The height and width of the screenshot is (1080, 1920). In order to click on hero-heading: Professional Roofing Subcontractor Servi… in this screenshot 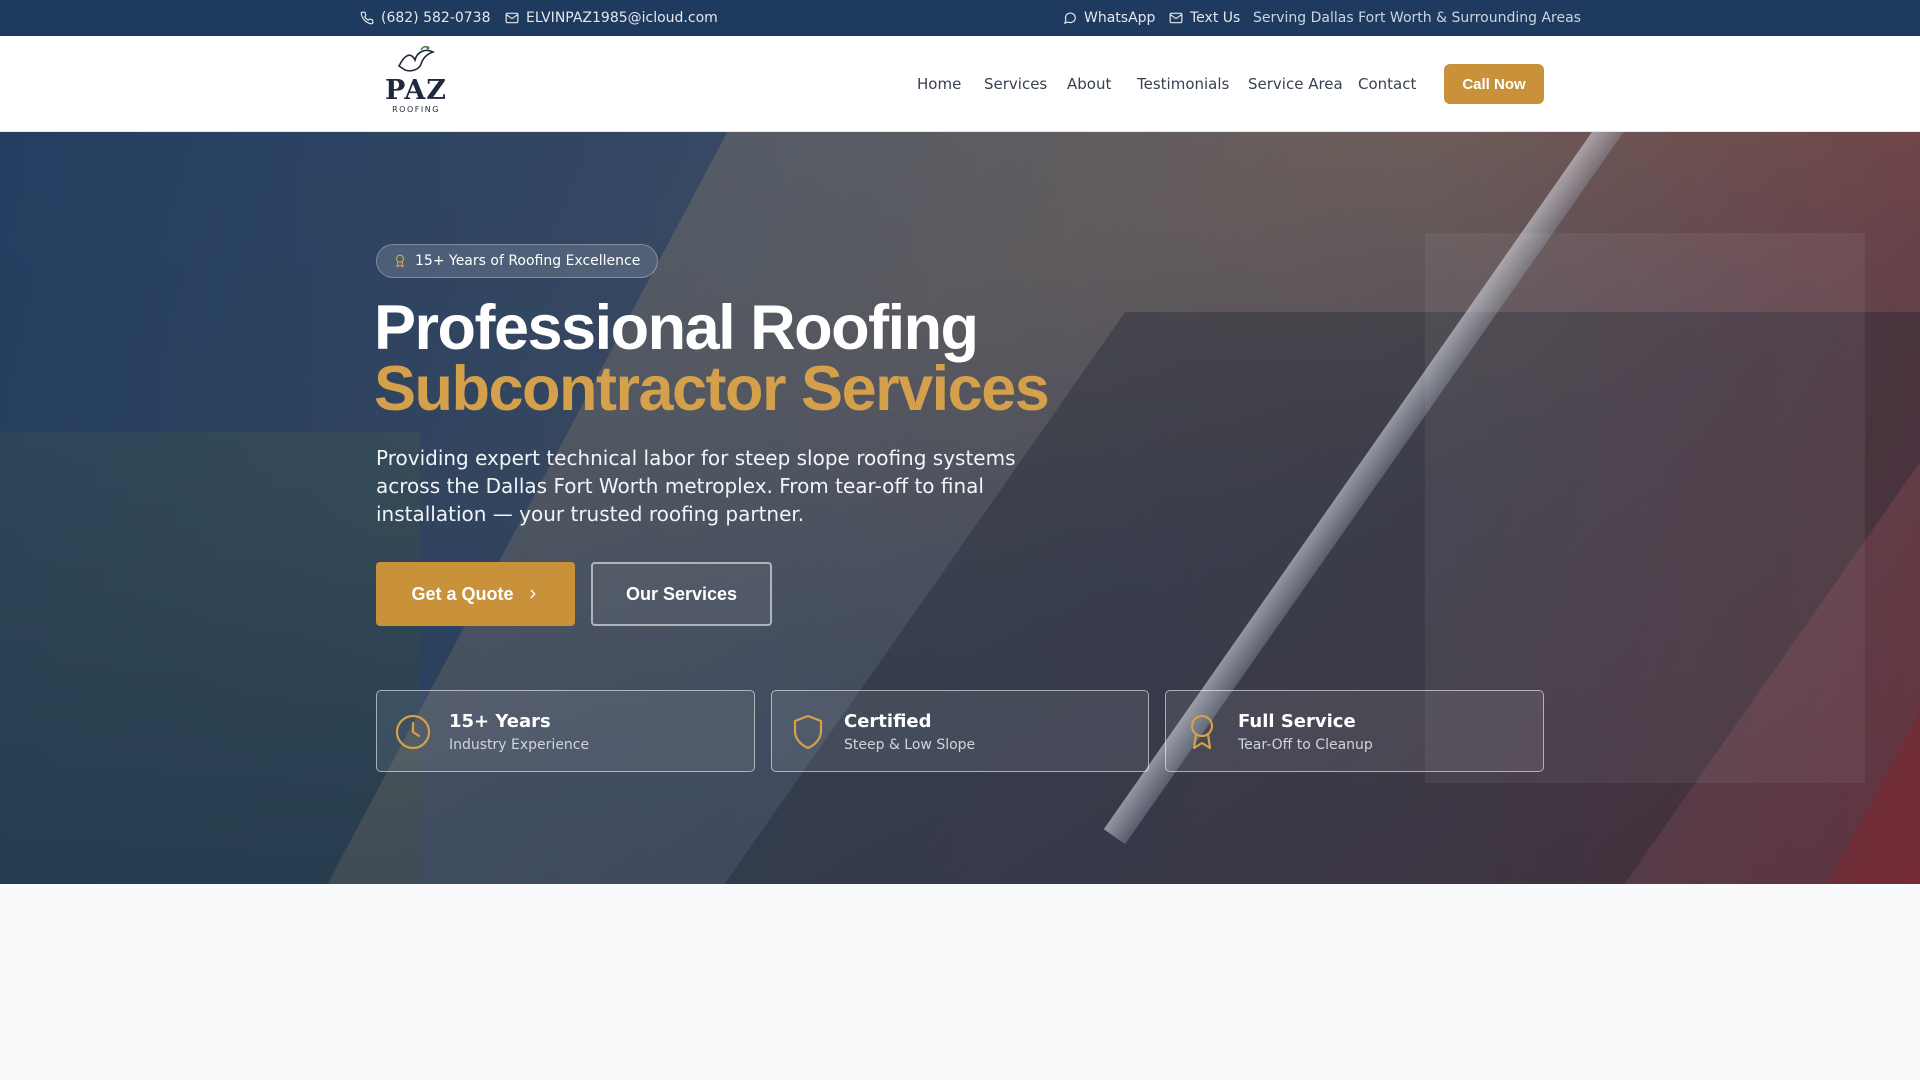, I will do `click(712, 358)`.